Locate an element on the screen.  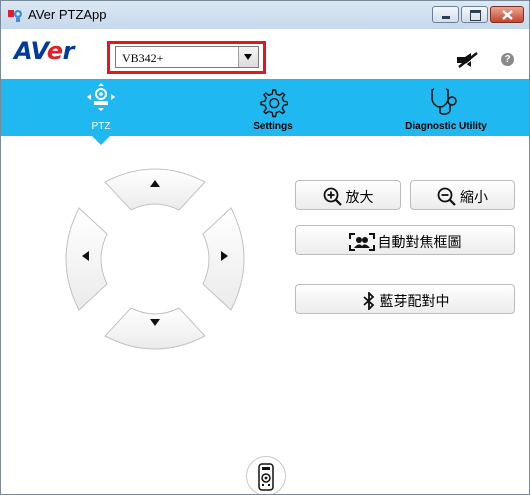
tab-ptz-label: PTZ is located at coordinates (101, 126).